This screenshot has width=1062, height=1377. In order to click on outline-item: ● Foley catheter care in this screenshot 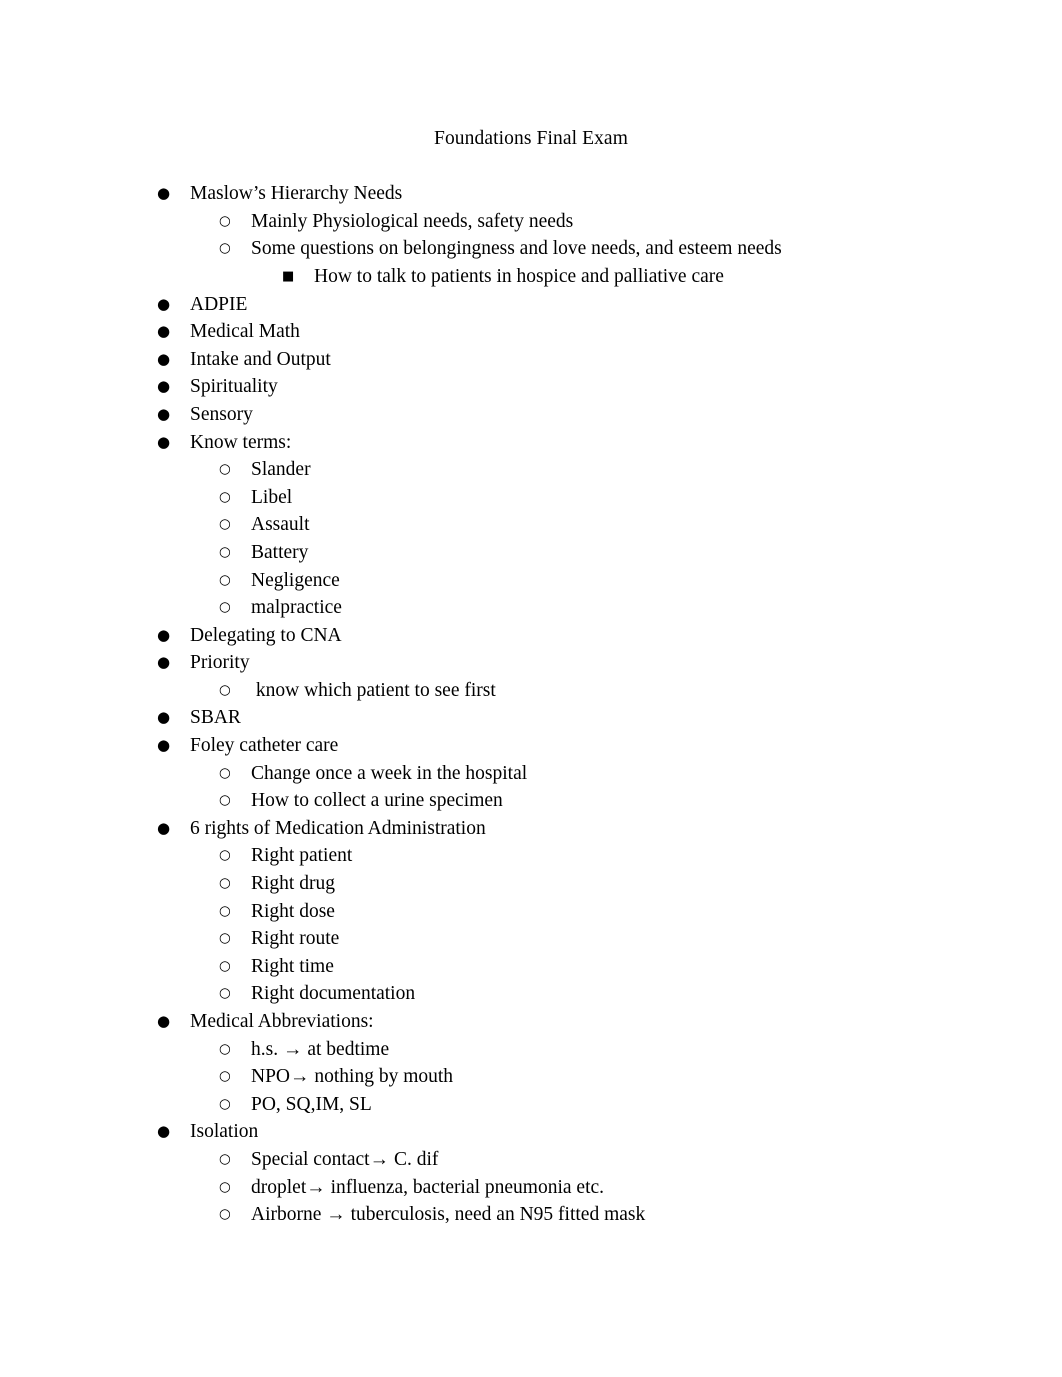, I will do `click(531, 746)`.